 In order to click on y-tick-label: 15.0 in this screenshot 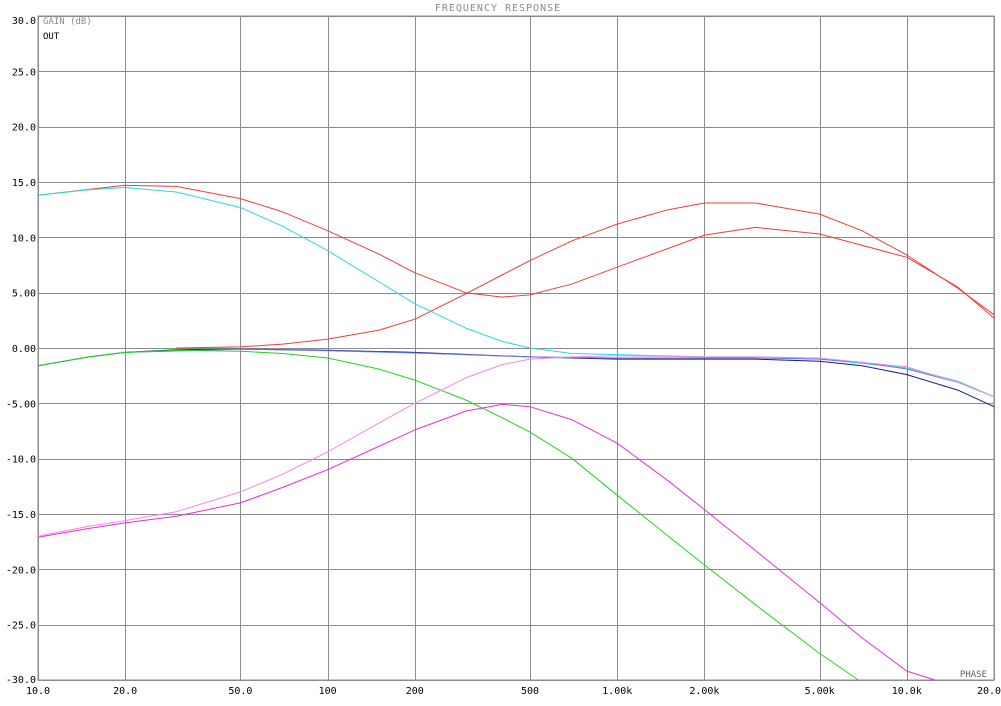, I will do `click(24, 183)`.